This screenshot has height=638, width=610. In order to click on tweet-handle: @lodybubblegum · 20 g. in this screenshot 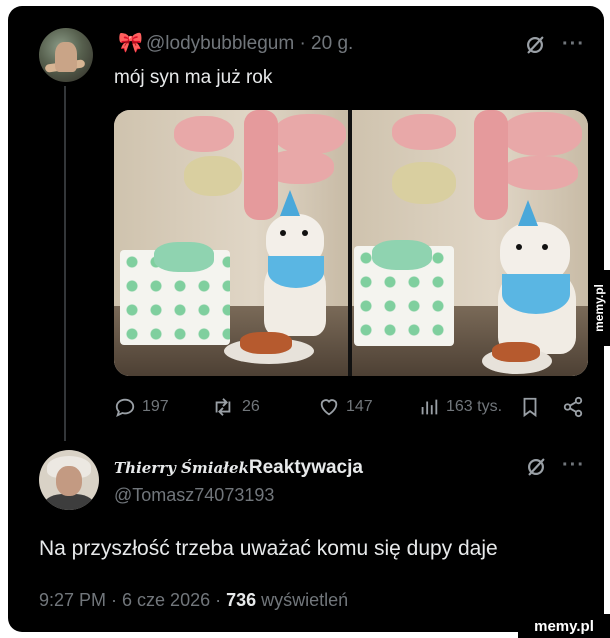, I will do `click(249, 44)`.